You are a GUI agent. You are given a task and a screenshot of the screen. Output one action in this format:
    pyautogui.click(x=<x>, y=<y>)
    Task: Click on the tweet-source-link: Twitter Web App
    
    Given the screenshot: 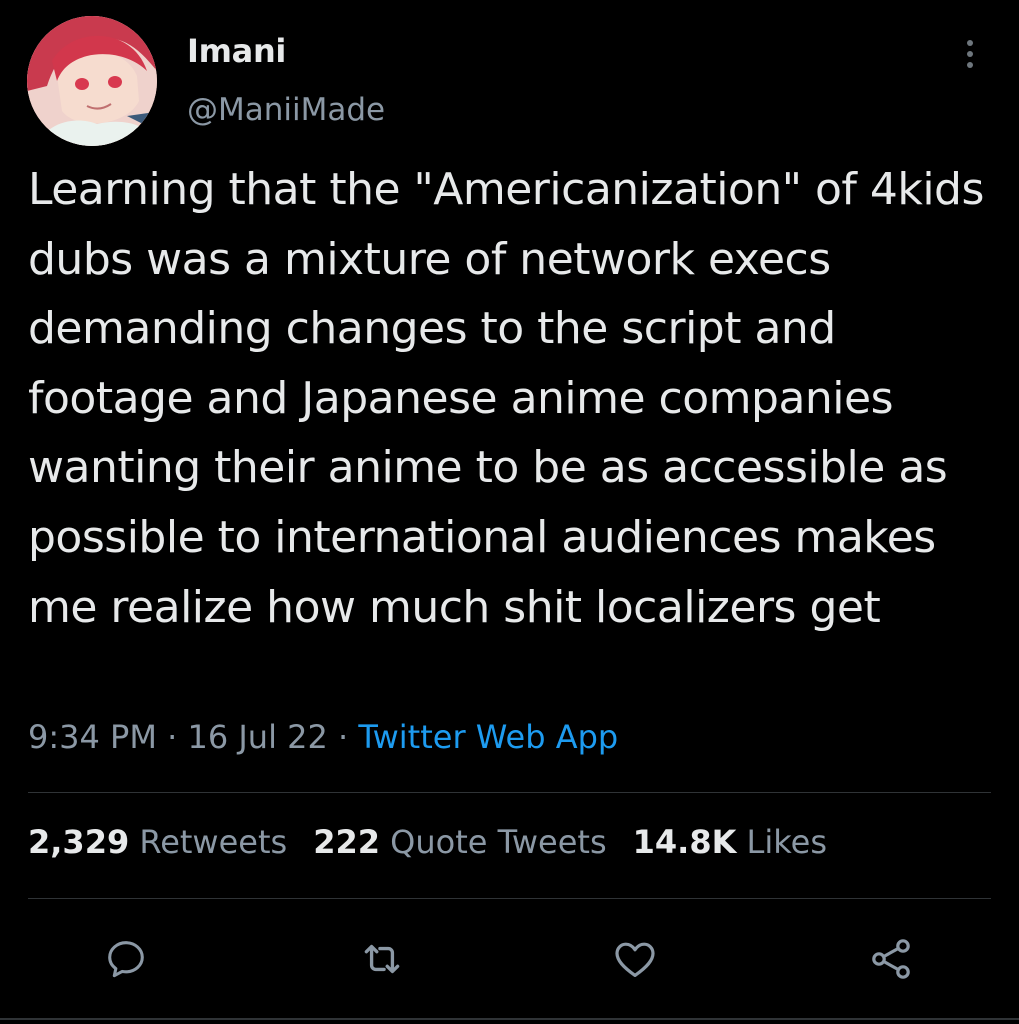 What is the action you would take?
    pyautogui.click(x=488, y=737)
    